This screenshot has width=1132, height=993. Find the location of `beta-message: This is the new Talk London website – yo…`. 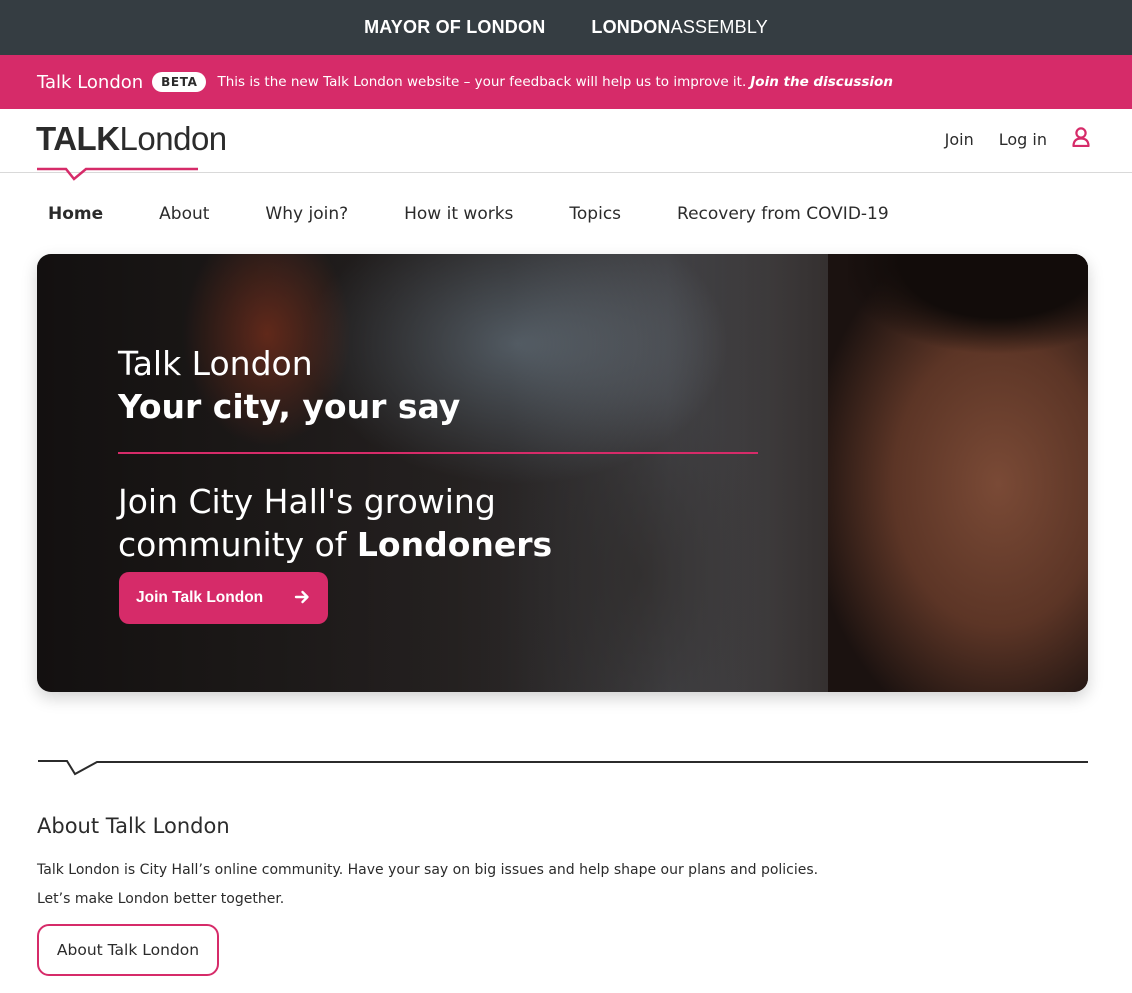

beta-message: This is the new Talk London website – yo… is located at coordinates (482, 82).